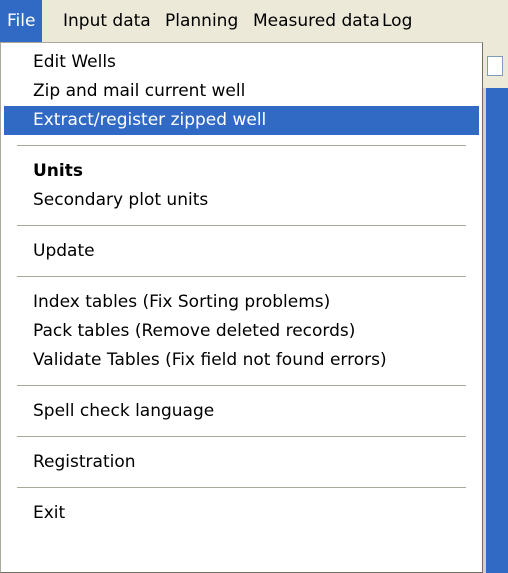 The width and height of the screenshot is (508, 573). Describe the element at coordinates (495, 330) in the screenshot. I see `background-highlight-edge` at that location.